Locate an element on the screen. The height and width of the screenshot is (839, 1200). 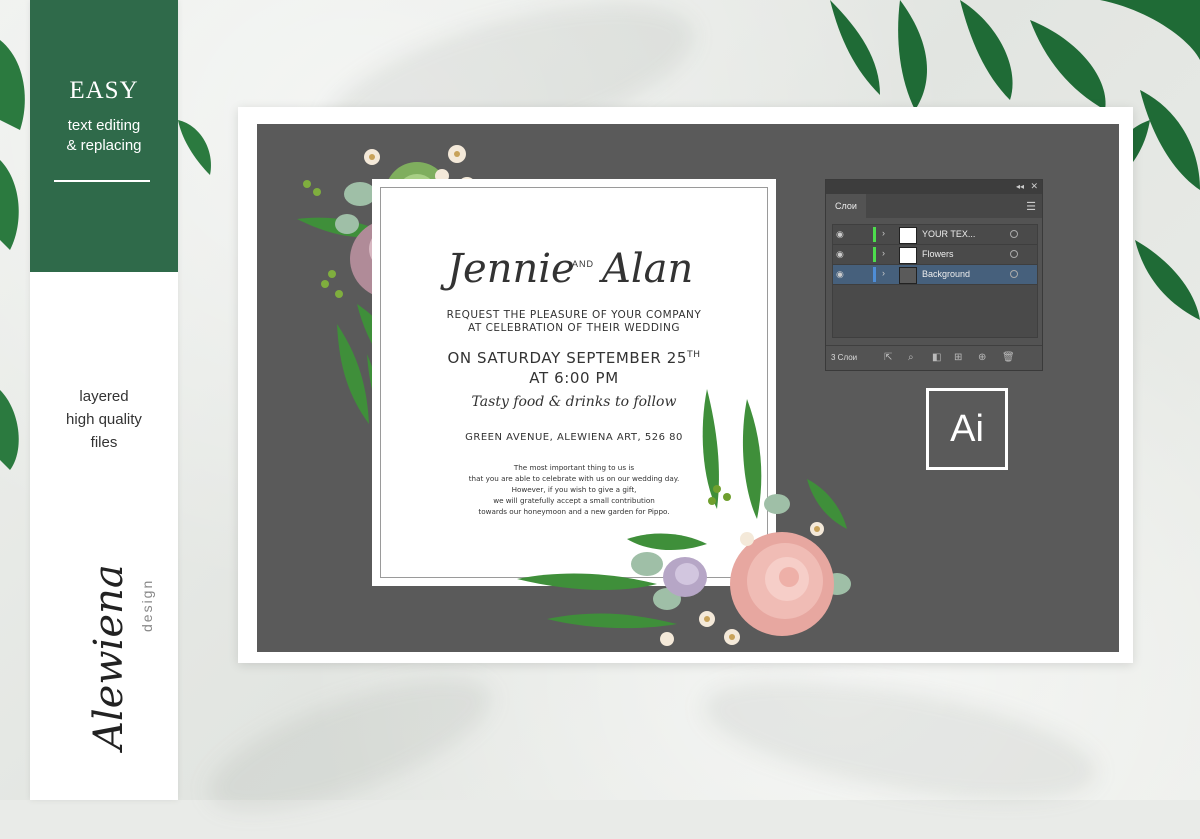
panel-footer: 3 Слои ⇱ ⌕ ◧ ⊞ ⊕ 🗑 is located at coordinates (934, 357).